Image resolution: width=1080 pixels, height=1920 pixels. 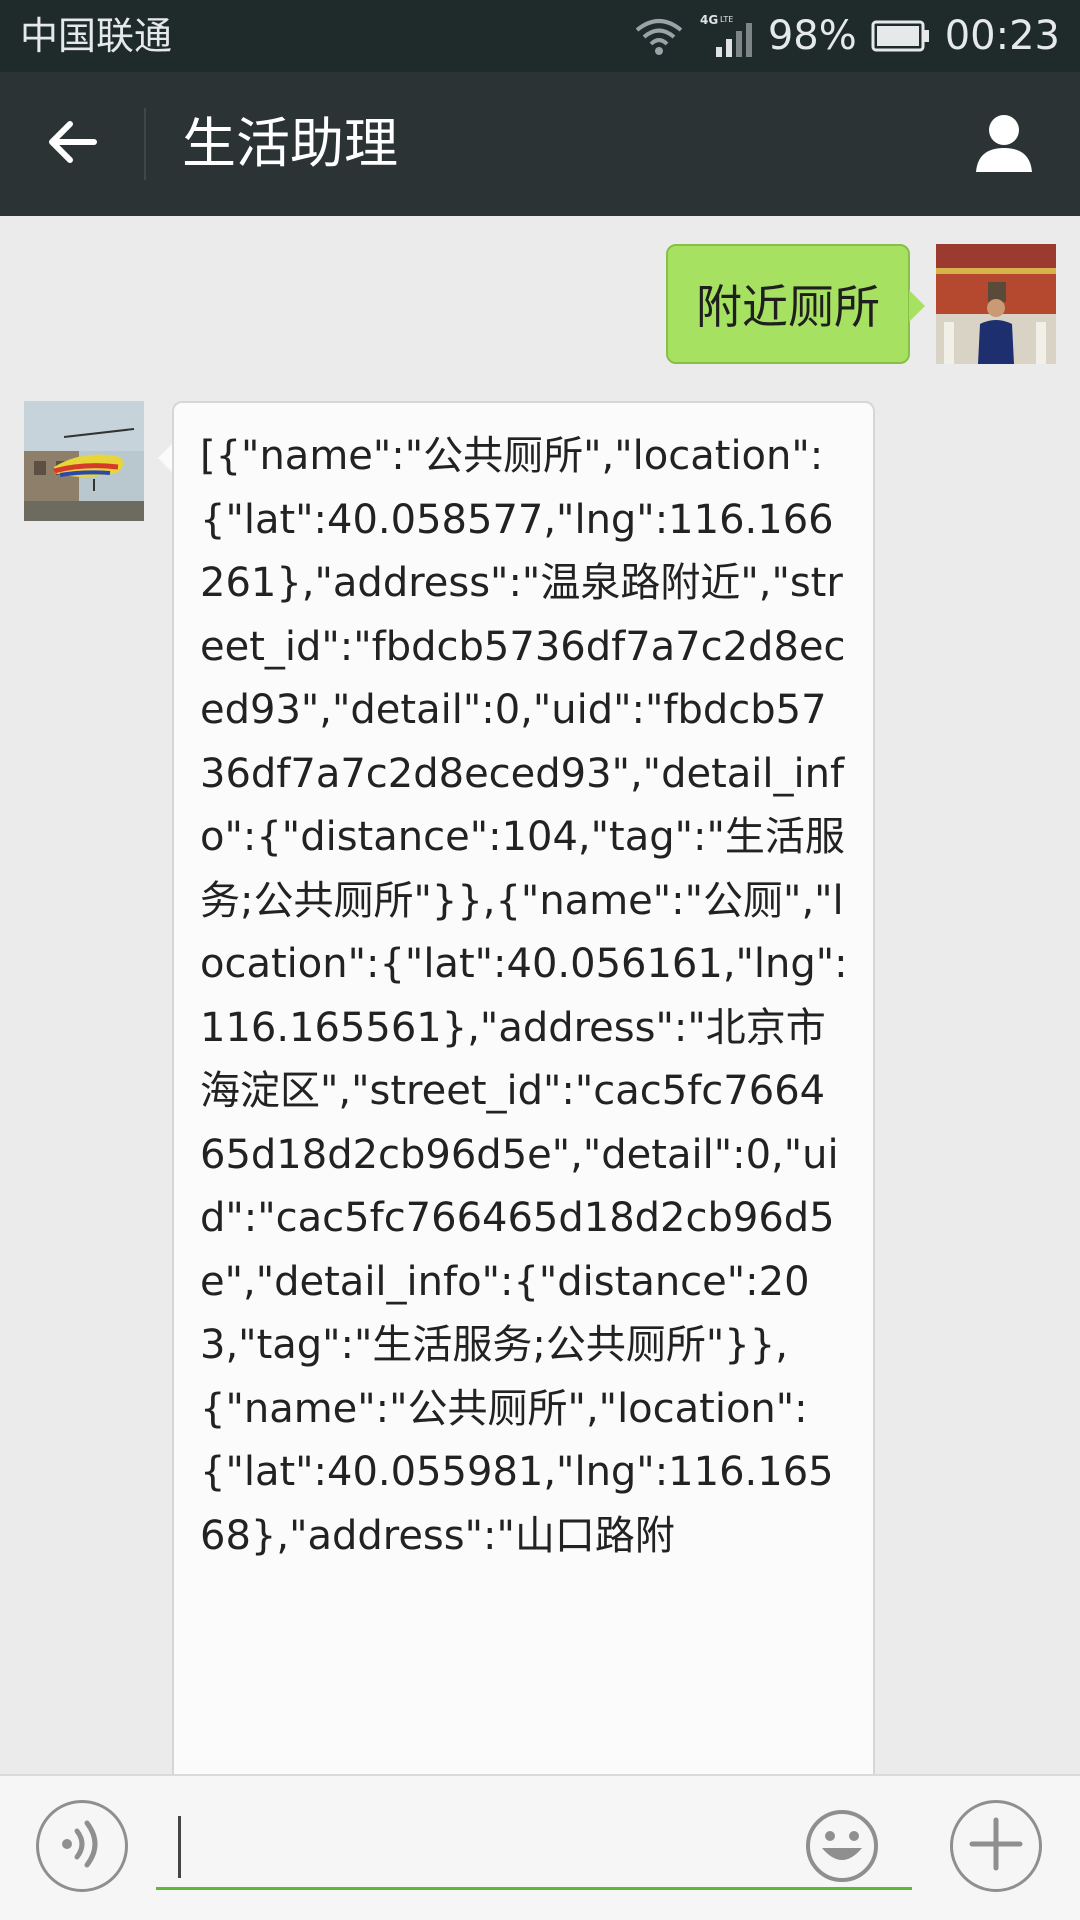 I want to click on back-button, so click(x=72, y=144).